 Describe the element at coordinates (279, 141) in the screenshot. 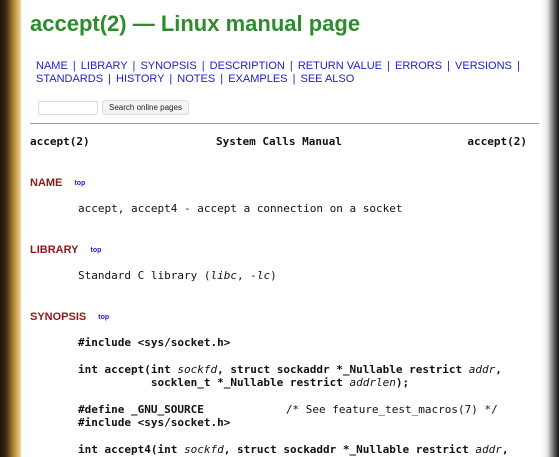

I see `man-header-center: System Calls Manual` at that location.